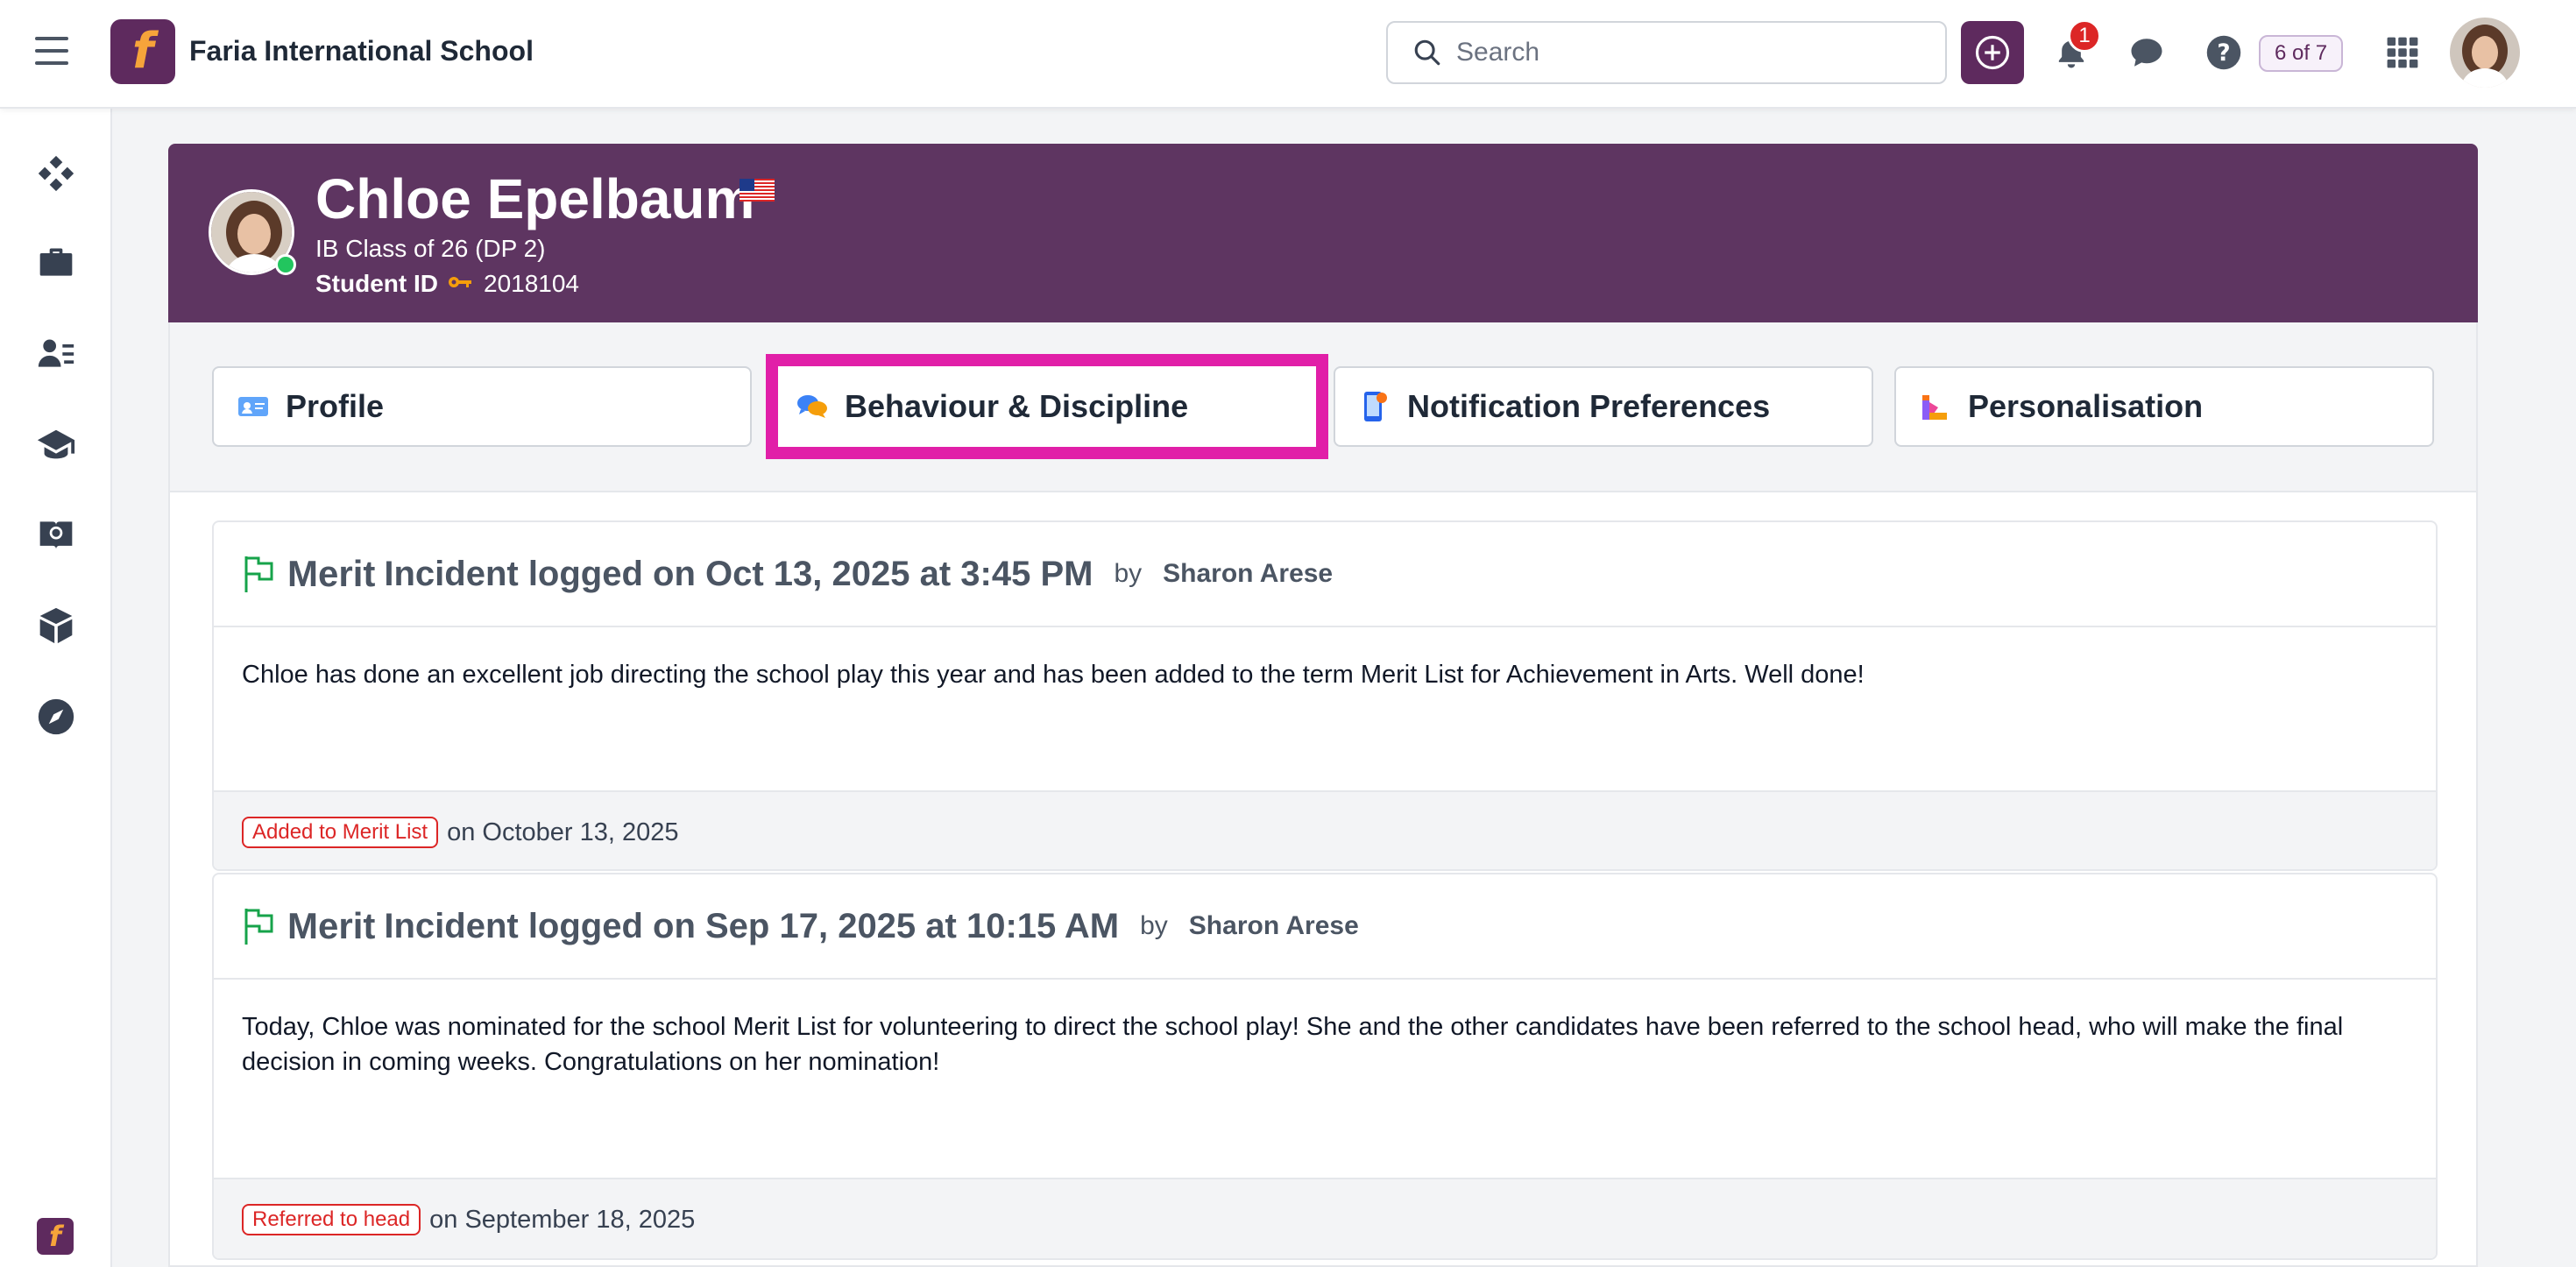 The height and width of the screenshot is (1267, 2576). What do you see at coordinates (757, 191) in the screenshot?
I see `us-flag-icon` at bounding box center [757, 191].